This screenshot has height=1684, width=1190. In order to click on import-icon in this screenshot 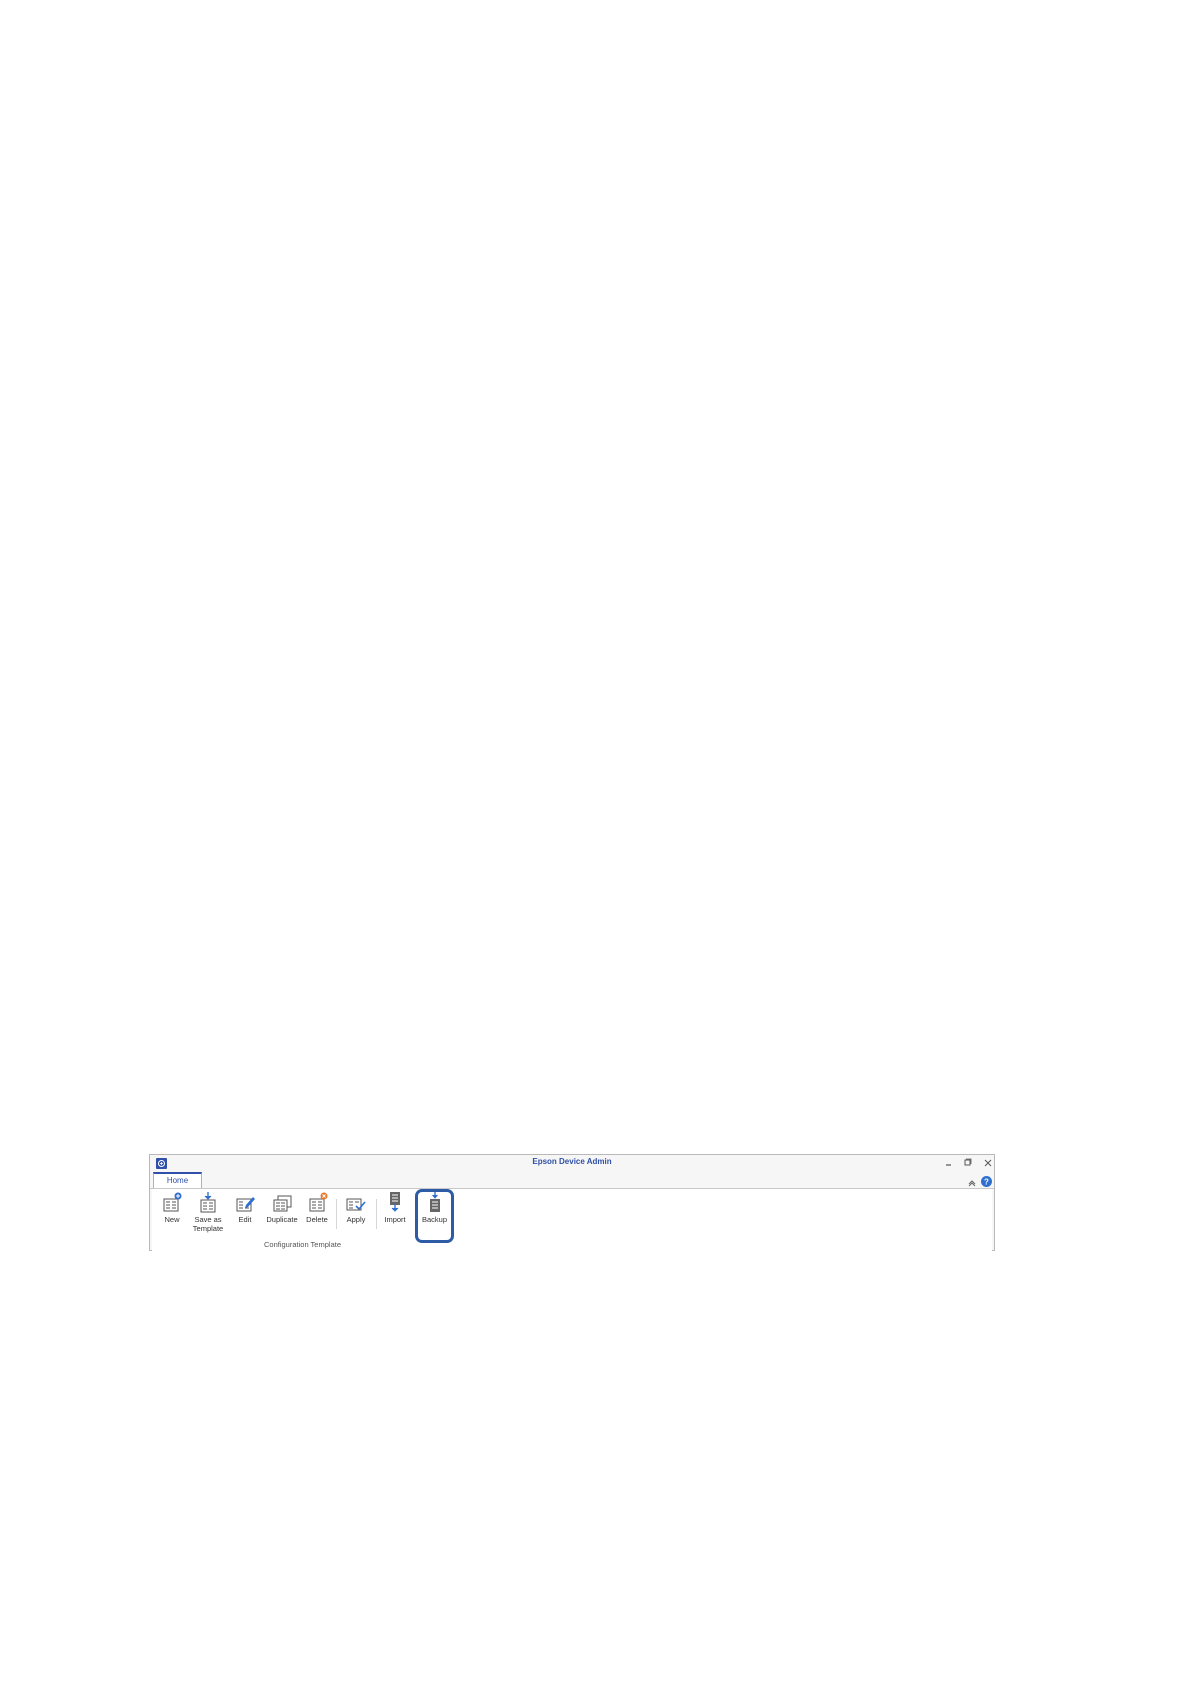, I will do `click(395, 1202)`.